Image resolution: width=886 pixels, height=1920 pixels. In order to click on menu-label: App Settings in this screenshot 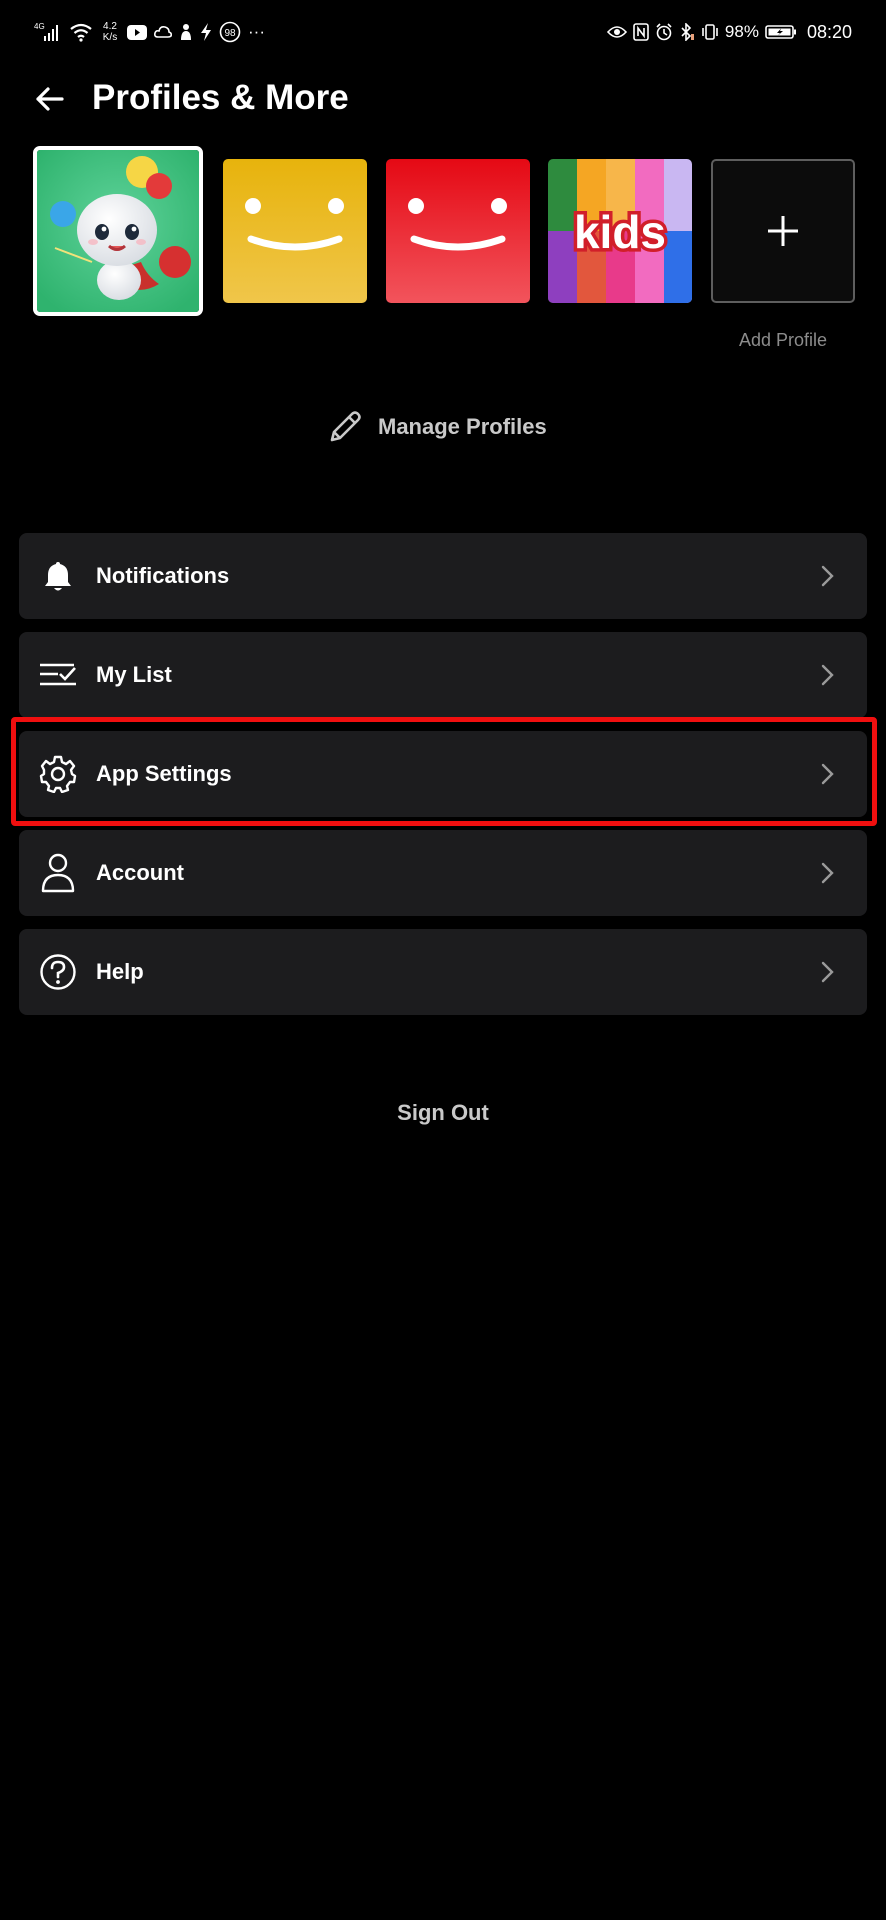, I will do `click(164, 773)`.